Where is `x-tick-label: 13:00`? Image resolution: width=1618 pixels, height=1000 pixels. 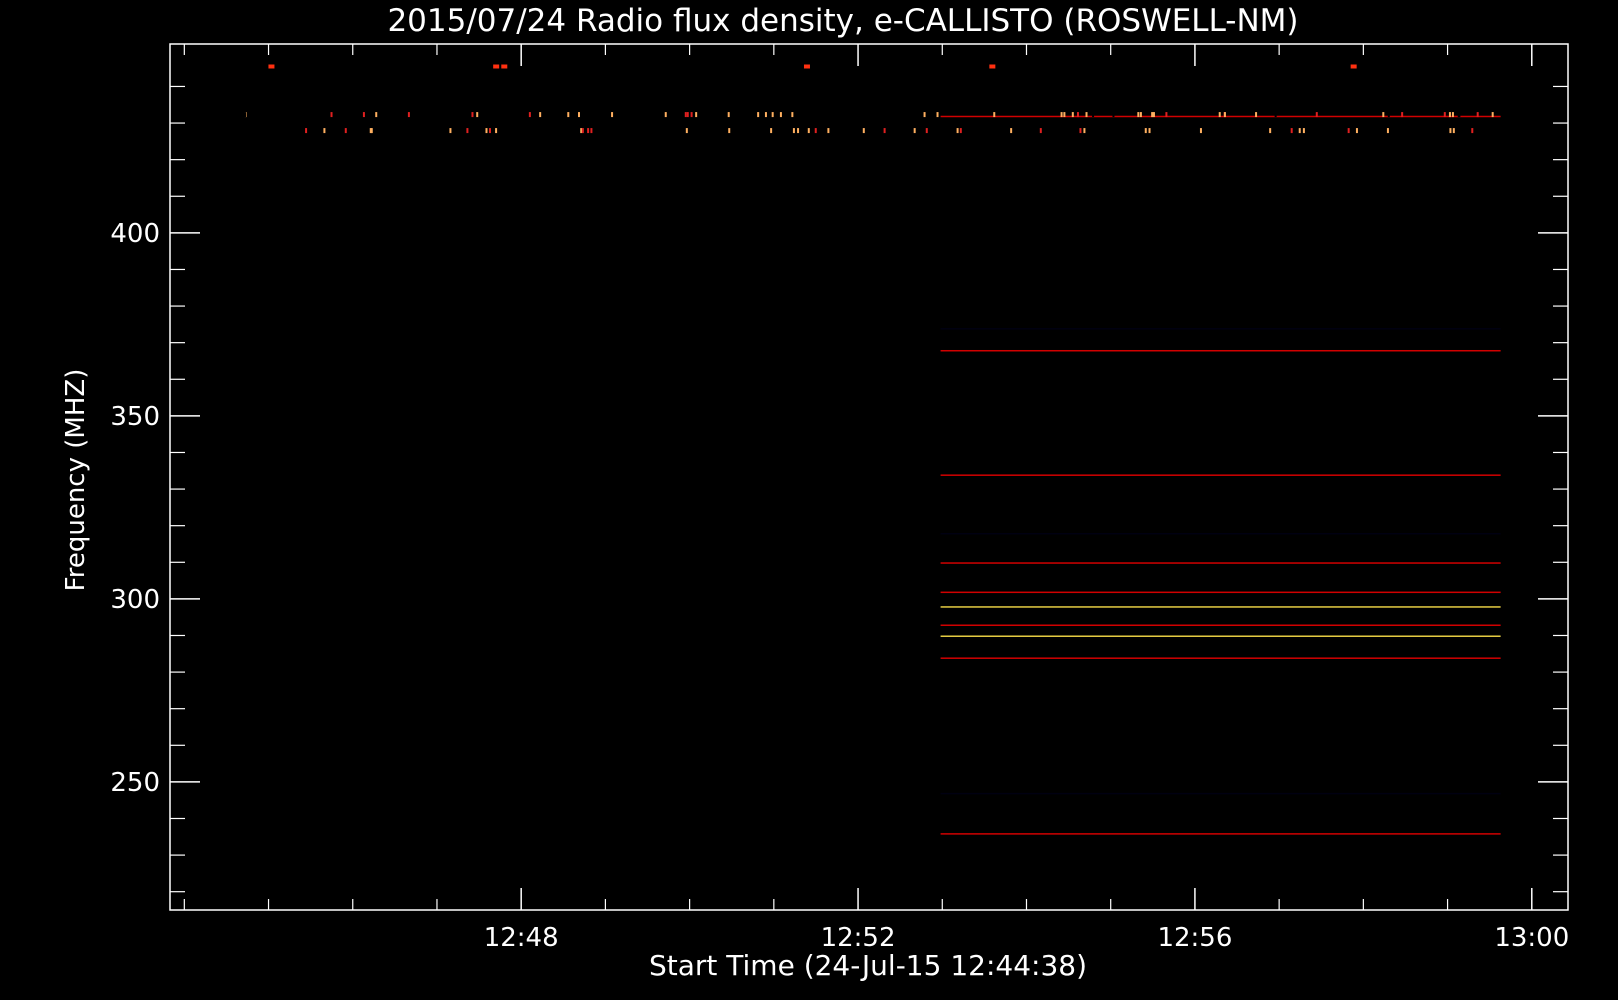 x-tick-label: 13:00 is located at coordinates (1531, 938).